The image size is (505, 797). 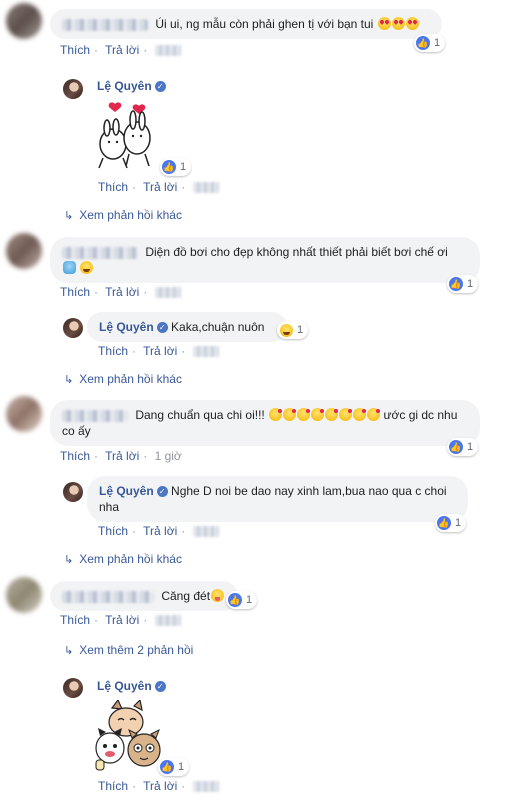 I want to click on sticker-bunnies-image, so click(x=124, y=135).